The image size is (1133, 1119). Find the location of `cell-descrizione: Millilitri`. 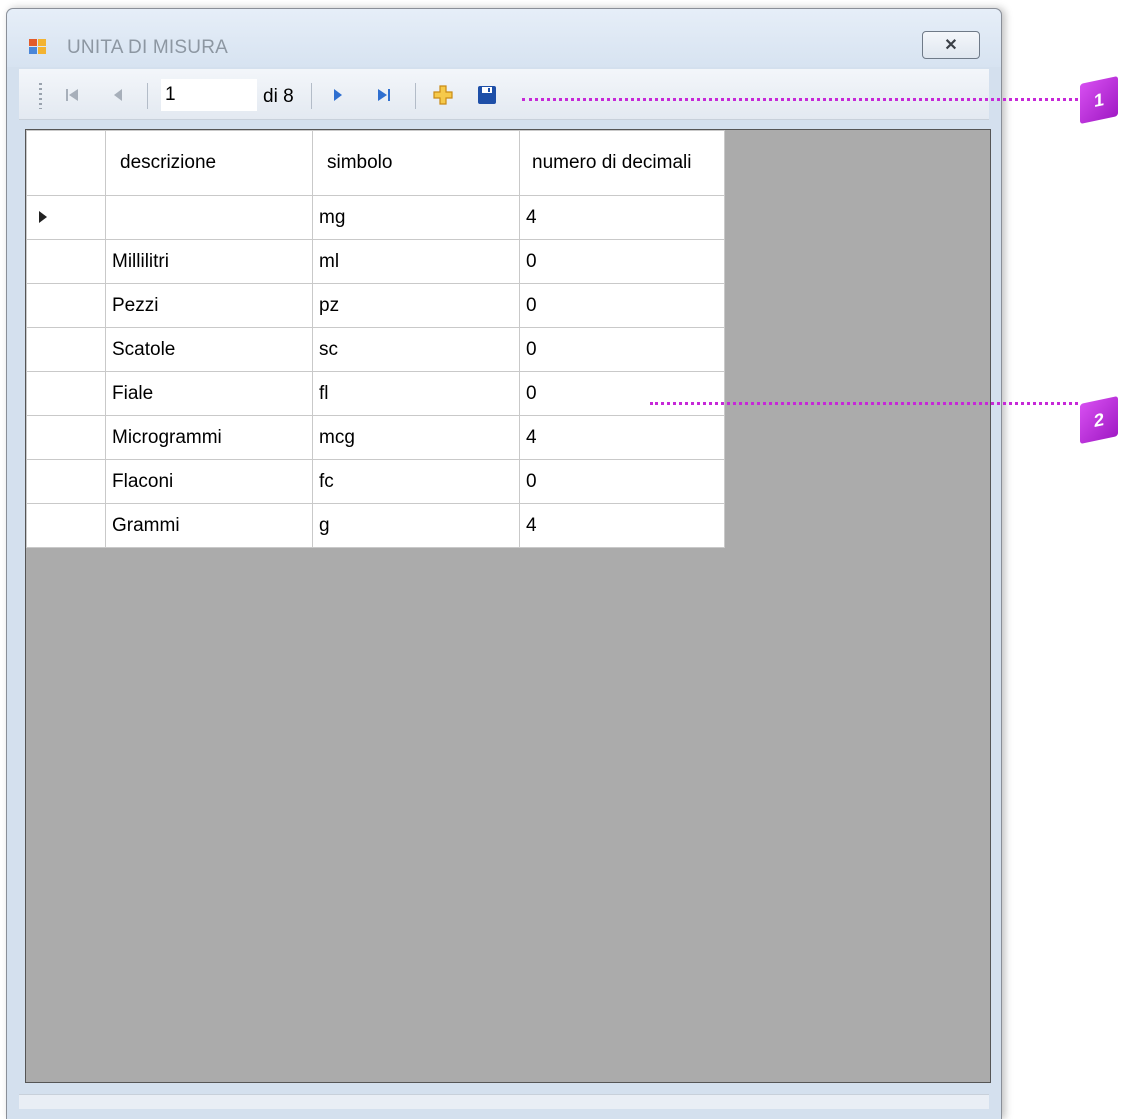

cell-descrizione: Millilitri is located at coordinates (209, 261).